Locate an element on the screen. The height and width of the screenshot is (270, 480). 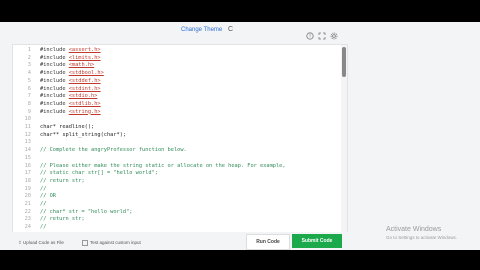
line-code: #include <stdlib.h> is located at coordinates (70, 104).